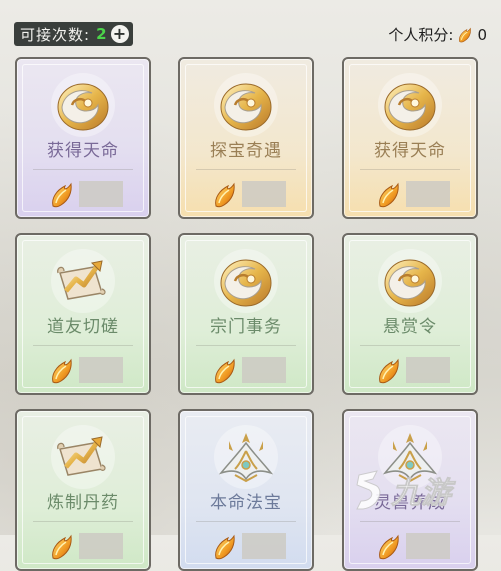  I want to click on points-value: 0, so click(482, 34).